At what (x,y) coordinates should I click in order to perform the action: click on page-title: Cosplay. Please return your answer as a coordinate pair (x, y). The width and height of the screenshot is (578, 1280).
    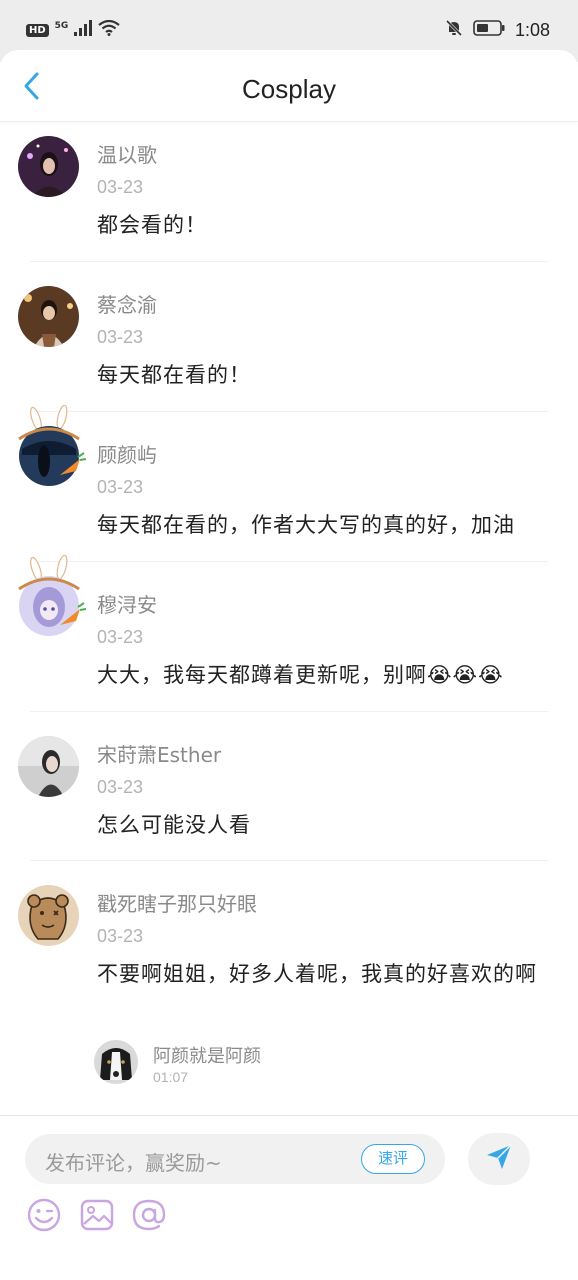
    Looking at the image, I should click on (289, 89).